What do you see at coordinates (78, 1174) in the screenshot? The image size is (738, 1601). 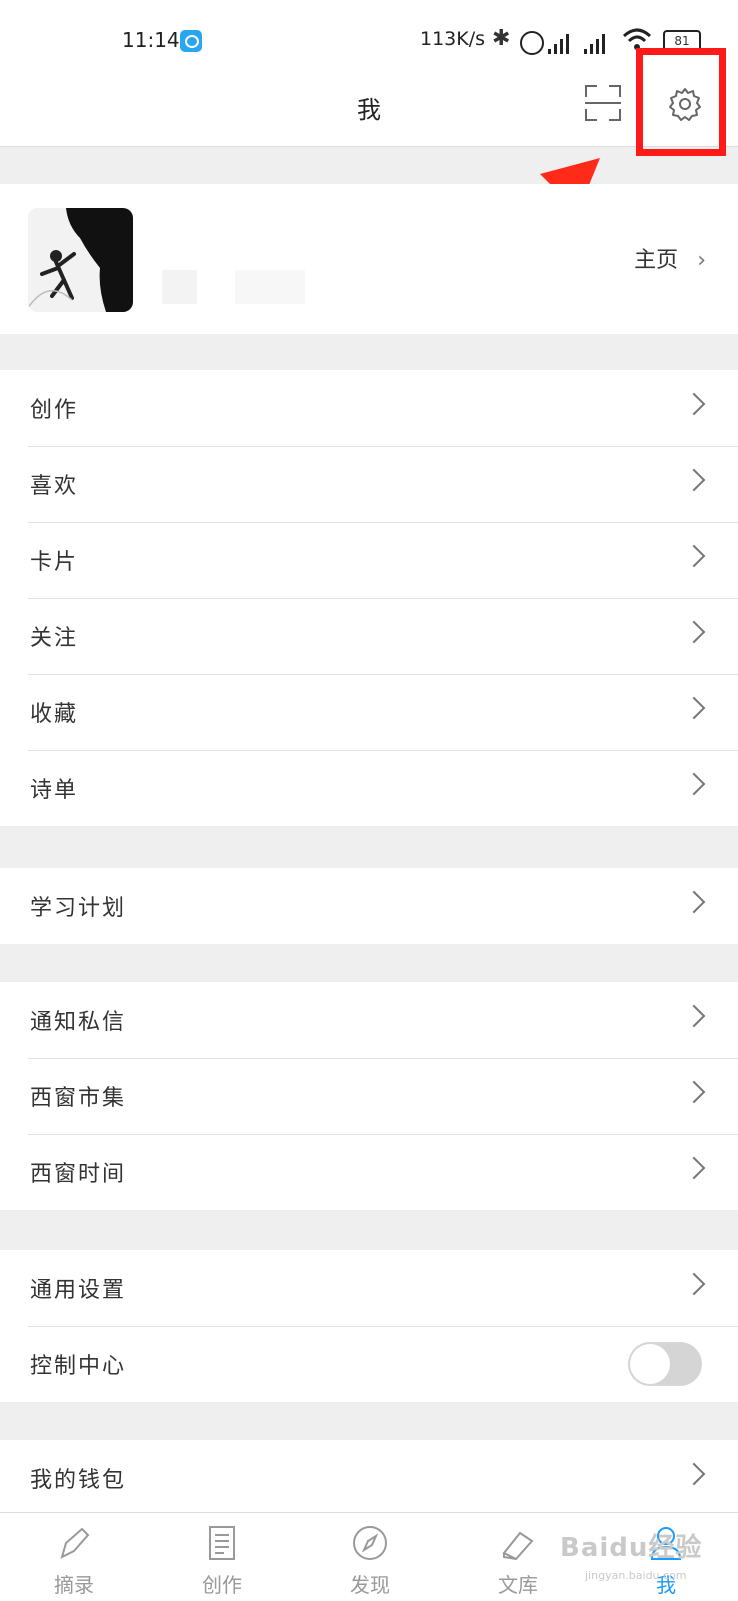 I see `menu-label: 西窗时间` at bounding box center [78, 1174].